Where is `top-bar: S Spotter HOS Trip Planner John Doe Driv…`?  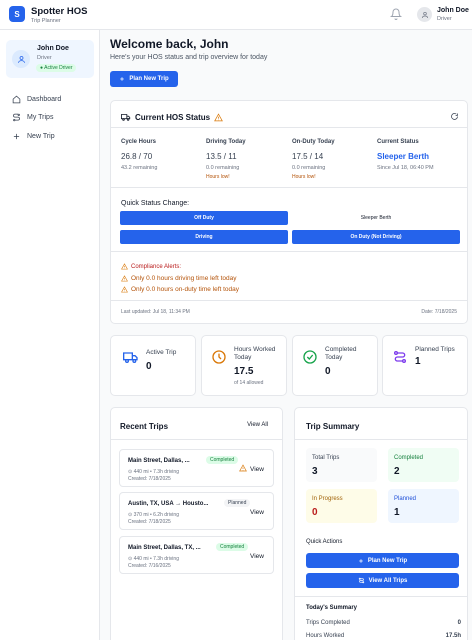
top-bar: S Spotter HOS Trip Planner John Doe Driv… is located at coordinates (236, 15).